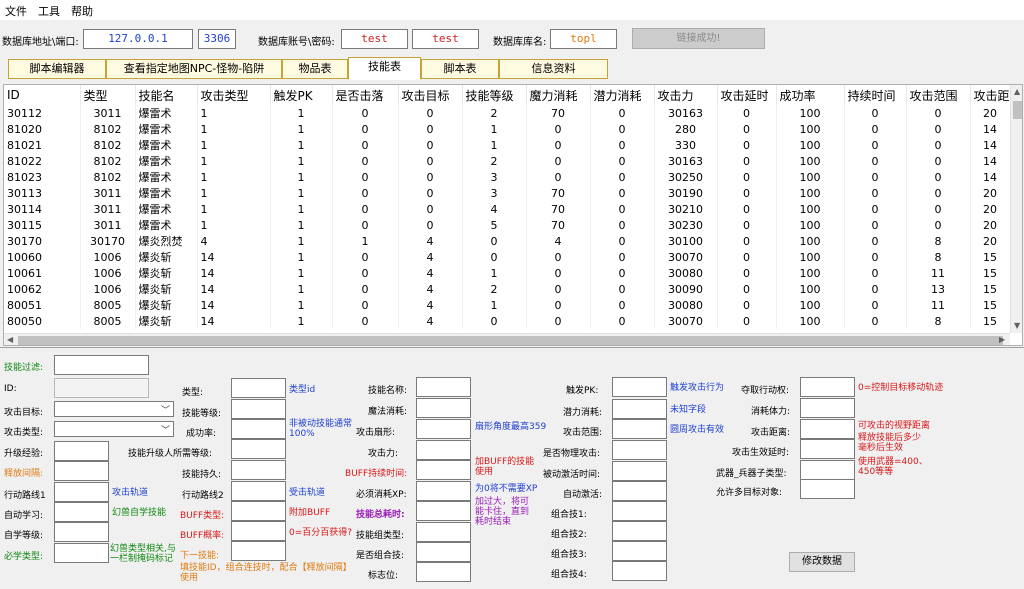 The image size is (1024, 589). I want to click on stamina-input, so click(827, 408).